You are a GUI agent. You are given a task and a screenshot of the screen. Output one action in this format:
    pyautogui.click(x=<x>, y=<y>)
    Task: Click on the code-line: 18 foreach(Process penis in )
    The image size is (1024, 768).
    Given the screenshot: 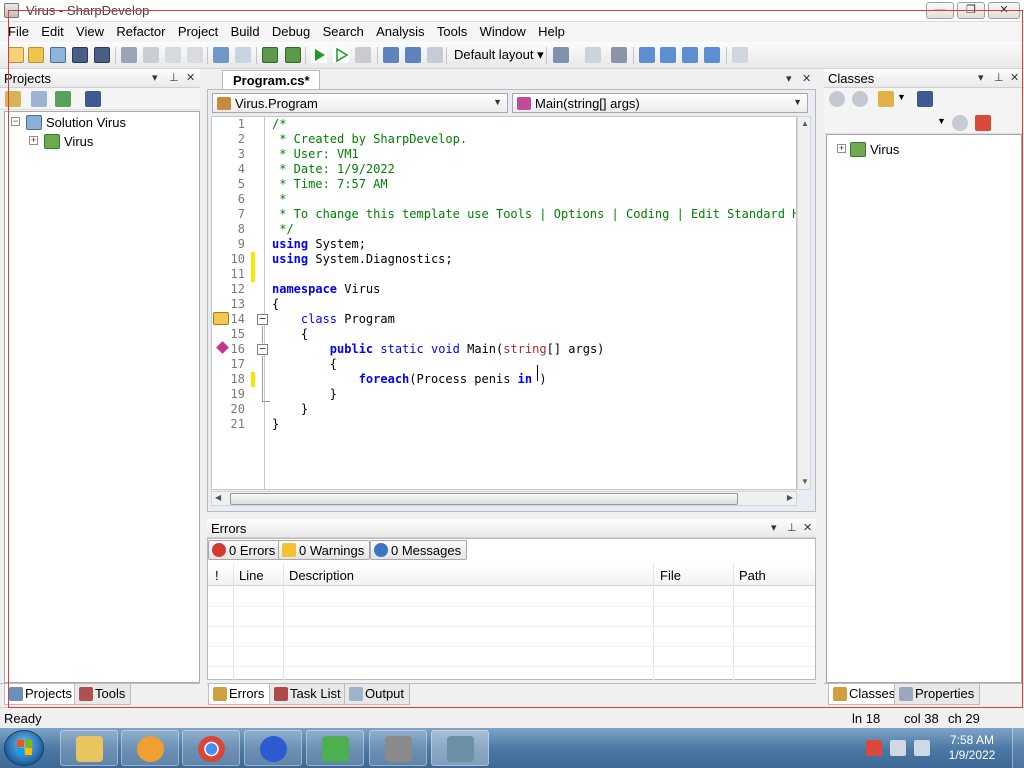 What is the action you would take?
    pyautogui.click(x=504, y=379)
    